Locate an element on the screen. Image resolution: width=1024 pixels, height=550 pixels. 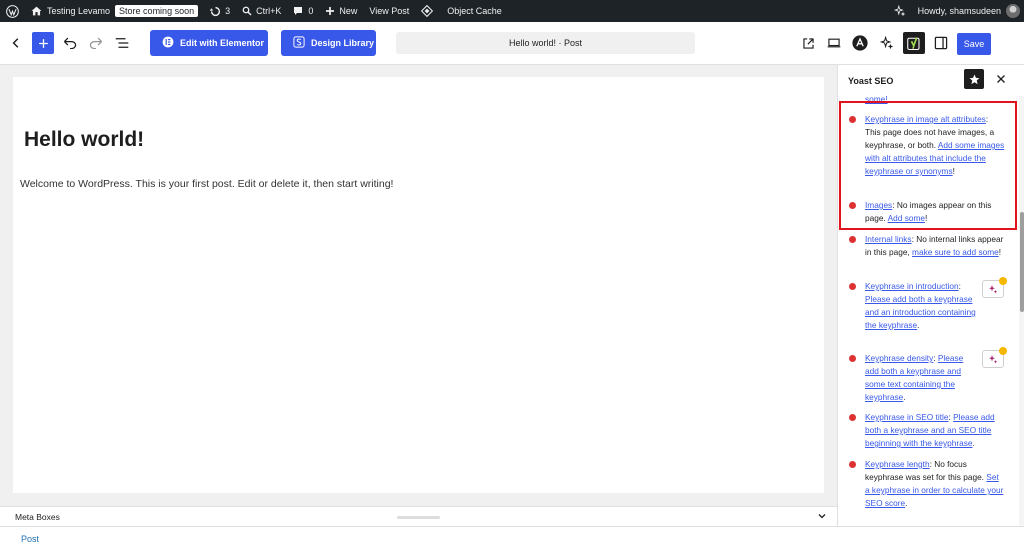
star-icon is located at coordinates (974, 79).